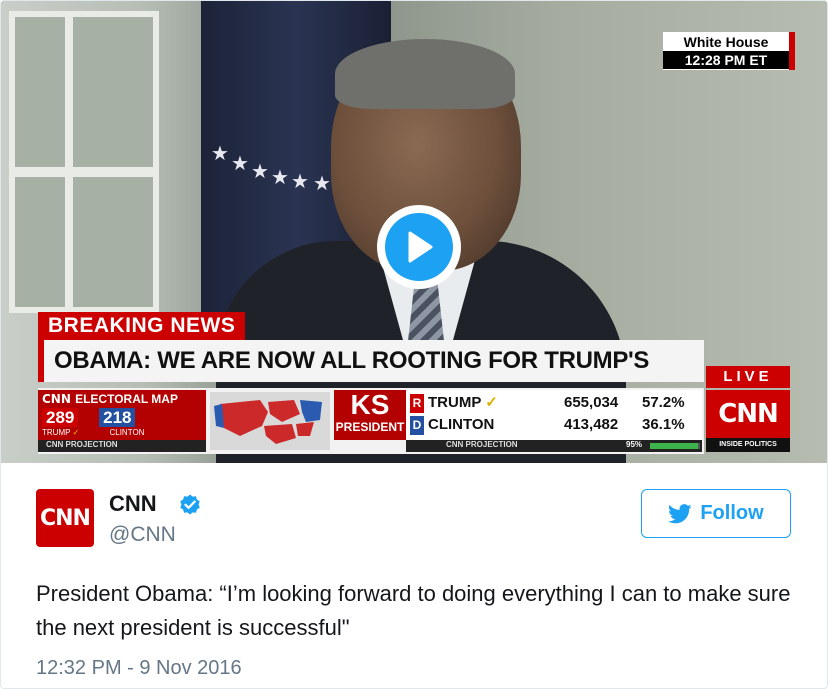 Image resolution: width=828 pixels, height=689 pixels. I want to click on show-name-label: INSIDE POLITICS, so click(748, 445).